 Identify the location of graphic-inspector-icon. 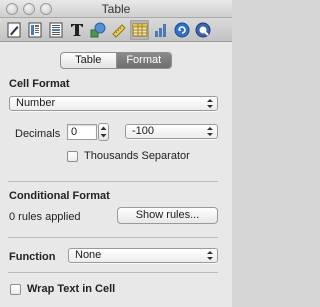
(97, 30).